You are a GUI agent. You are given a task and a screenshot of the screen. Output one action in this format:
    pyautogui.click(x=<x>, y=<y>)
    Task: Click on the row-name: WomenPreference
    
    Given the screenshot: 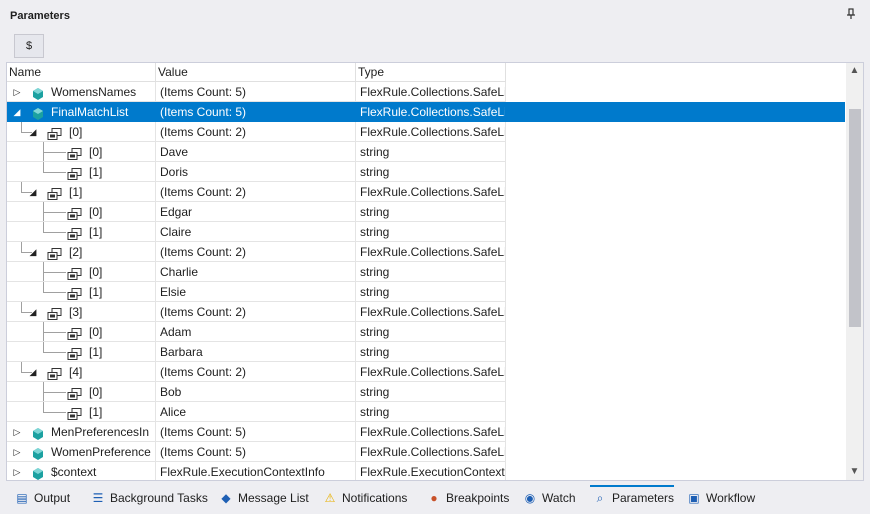 What is the action you would take?
    pyautogui.click(x=101, y=452)
    